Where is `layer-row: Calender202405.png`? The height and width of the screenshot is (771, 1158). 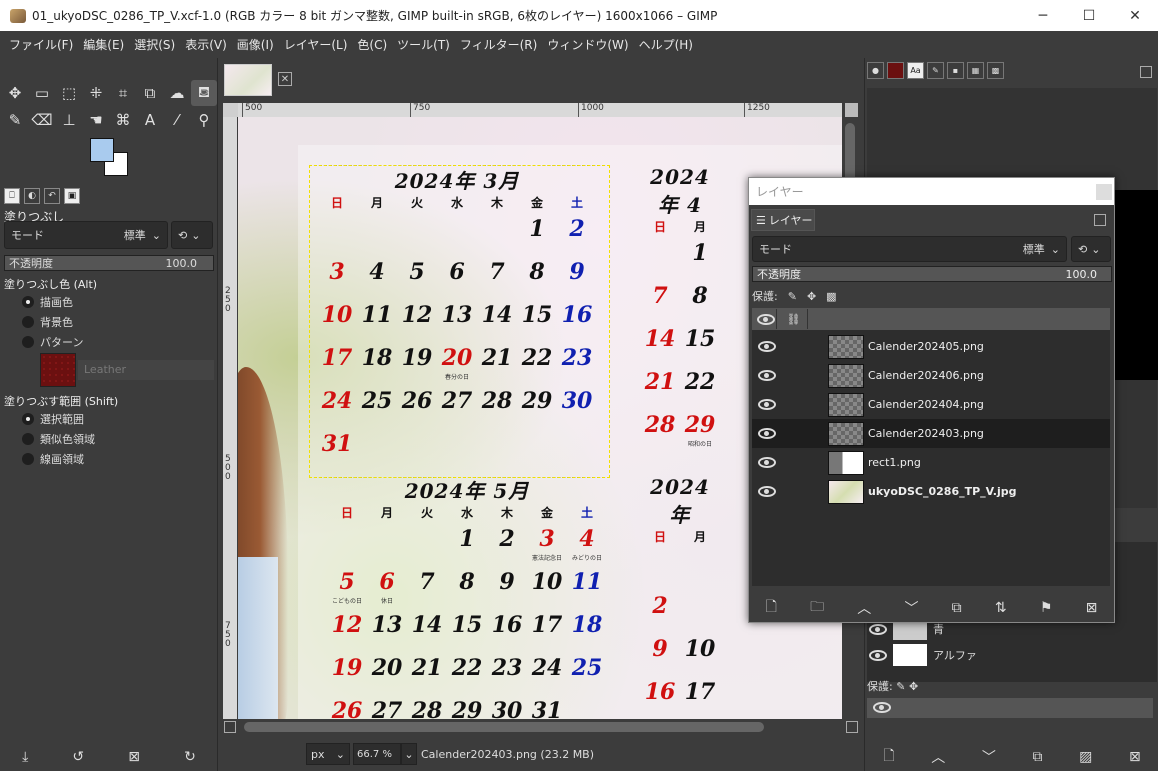
layer-row: Calender202405.png is located at coordinates (931, 346).